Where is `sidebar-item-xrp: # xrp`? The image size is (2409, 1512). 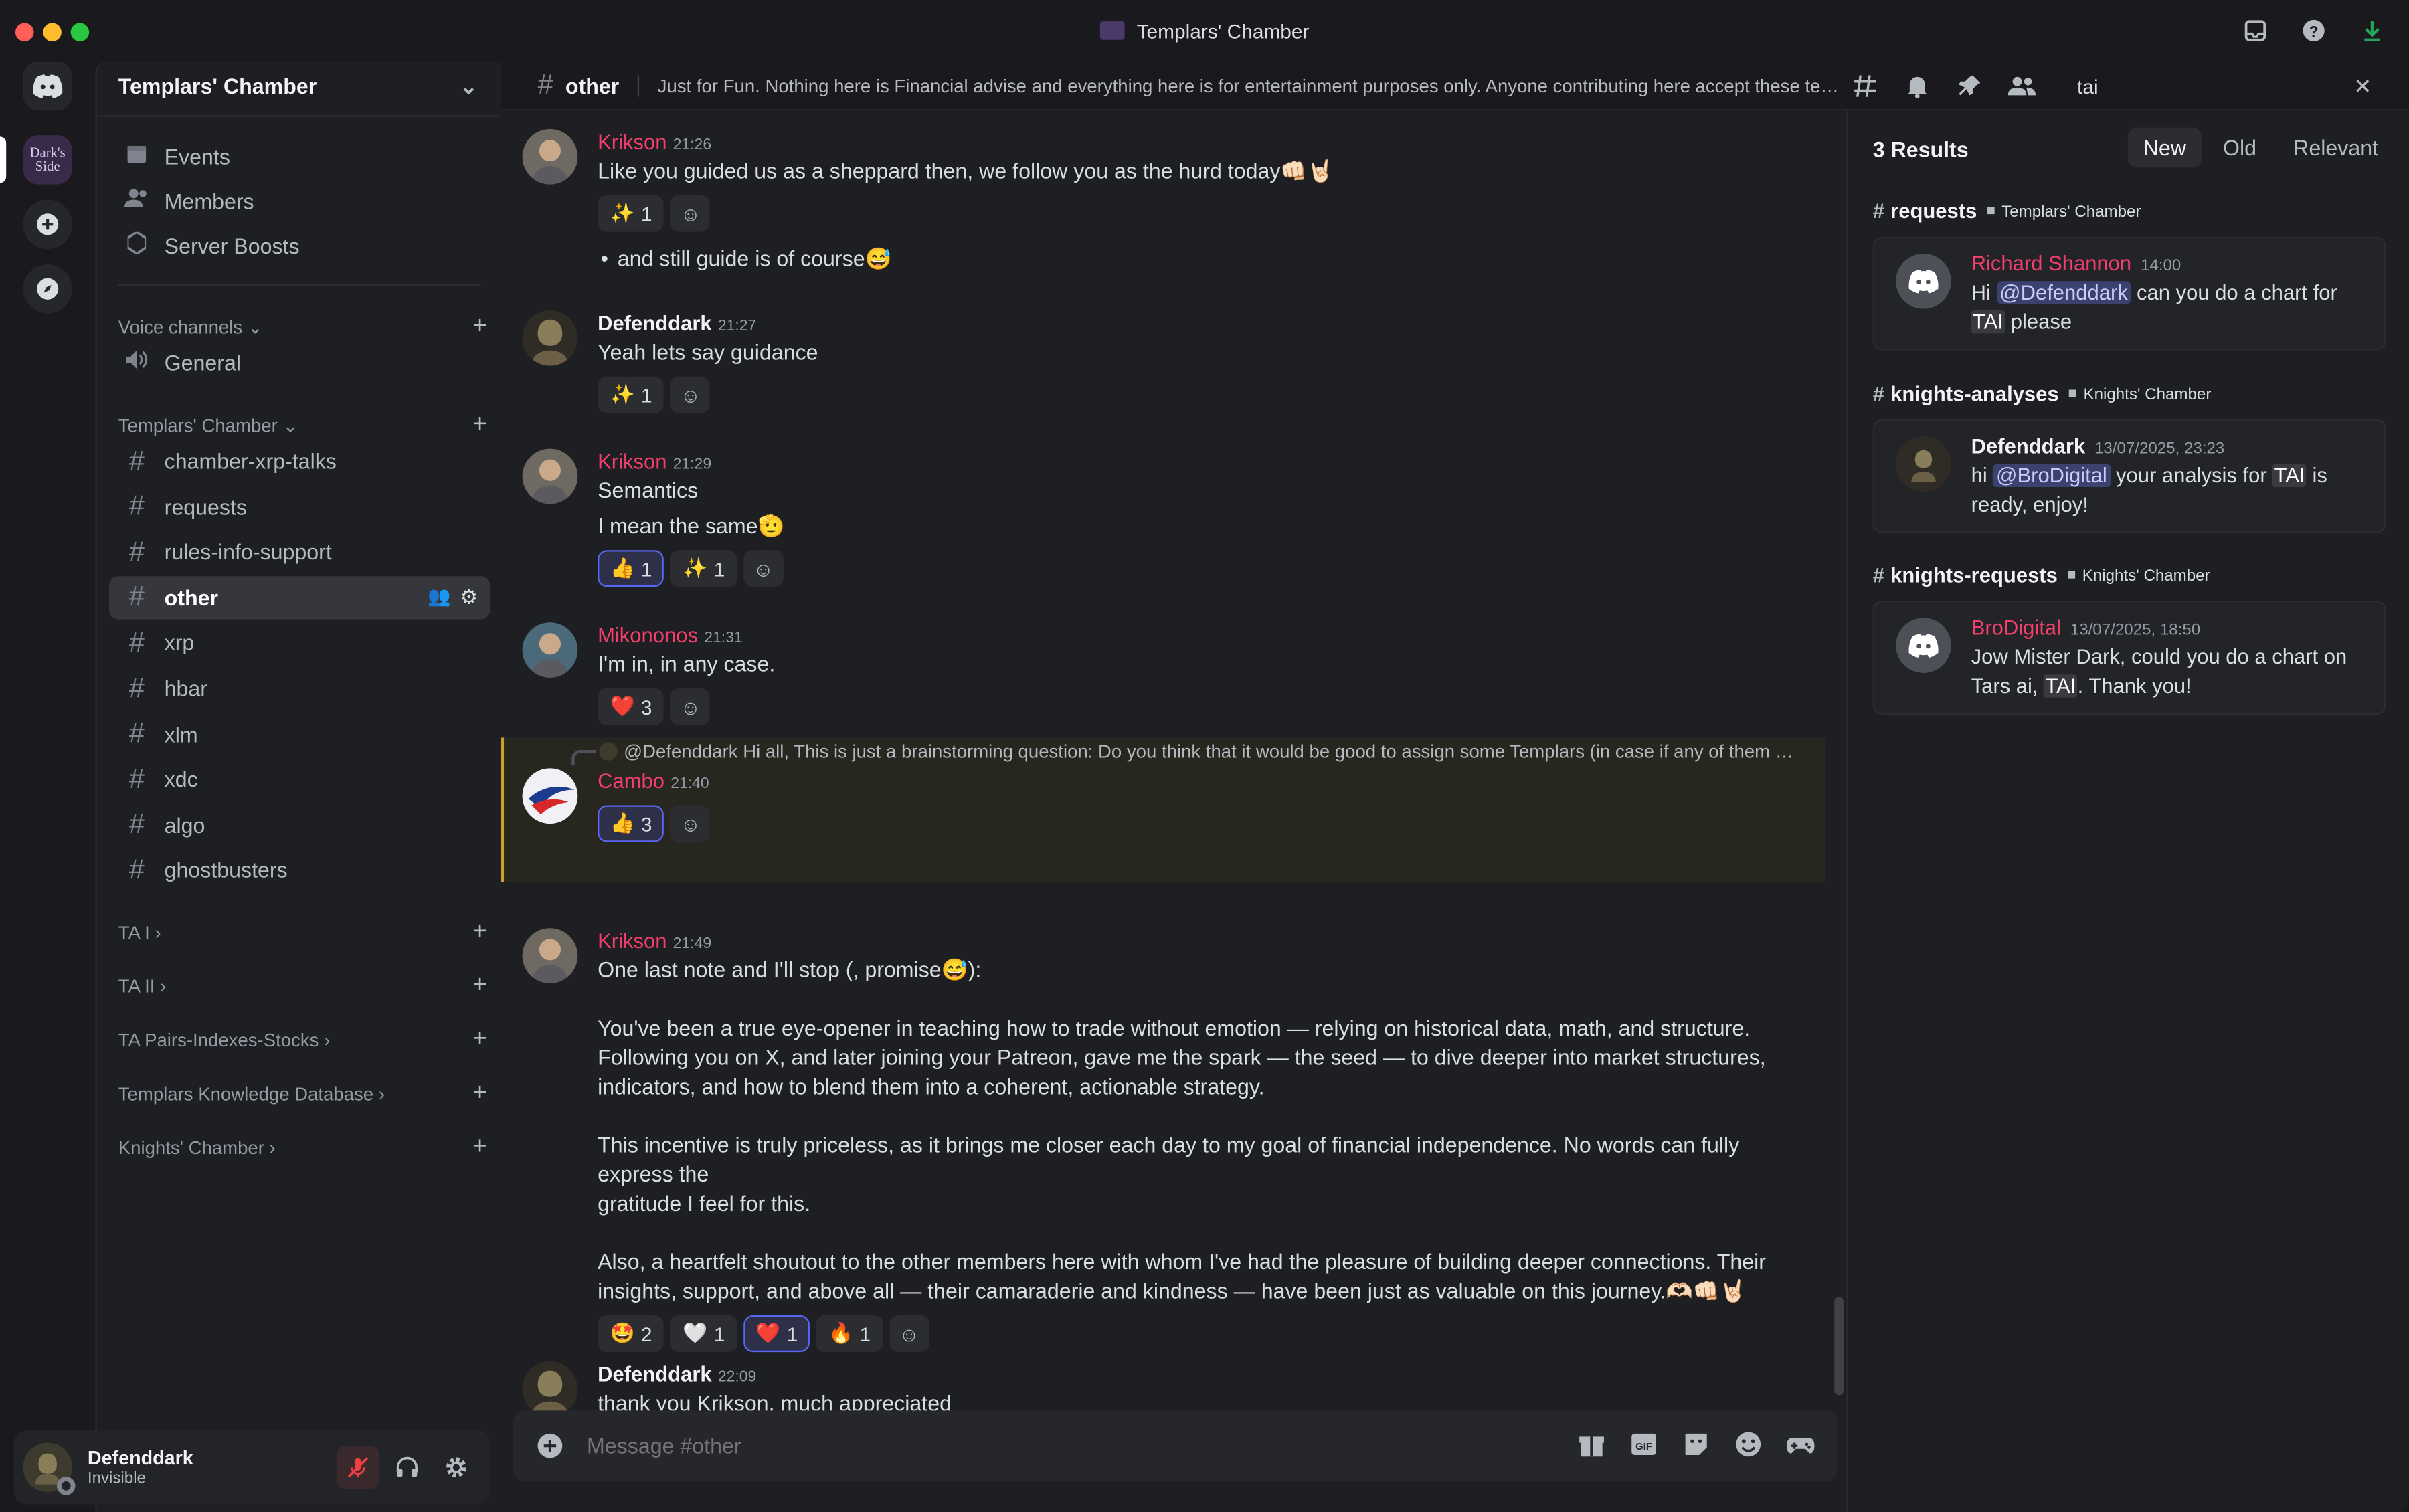 sidebar-item-xrp: # xrp is located at coordinates (299, 643).